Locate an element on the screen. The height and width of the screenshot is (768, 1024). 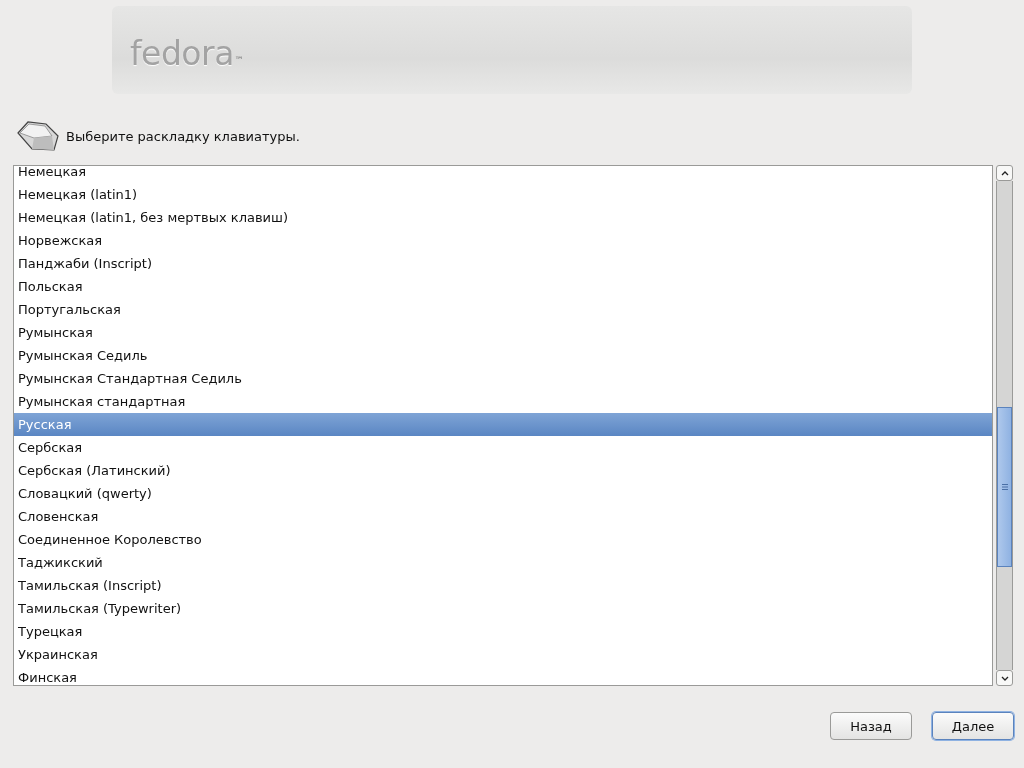
scroll-up-button is located at coordinates (1004, 173).